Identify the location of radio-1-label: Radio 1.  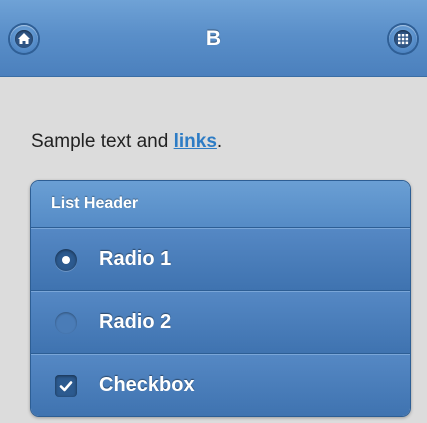
(135, 259).